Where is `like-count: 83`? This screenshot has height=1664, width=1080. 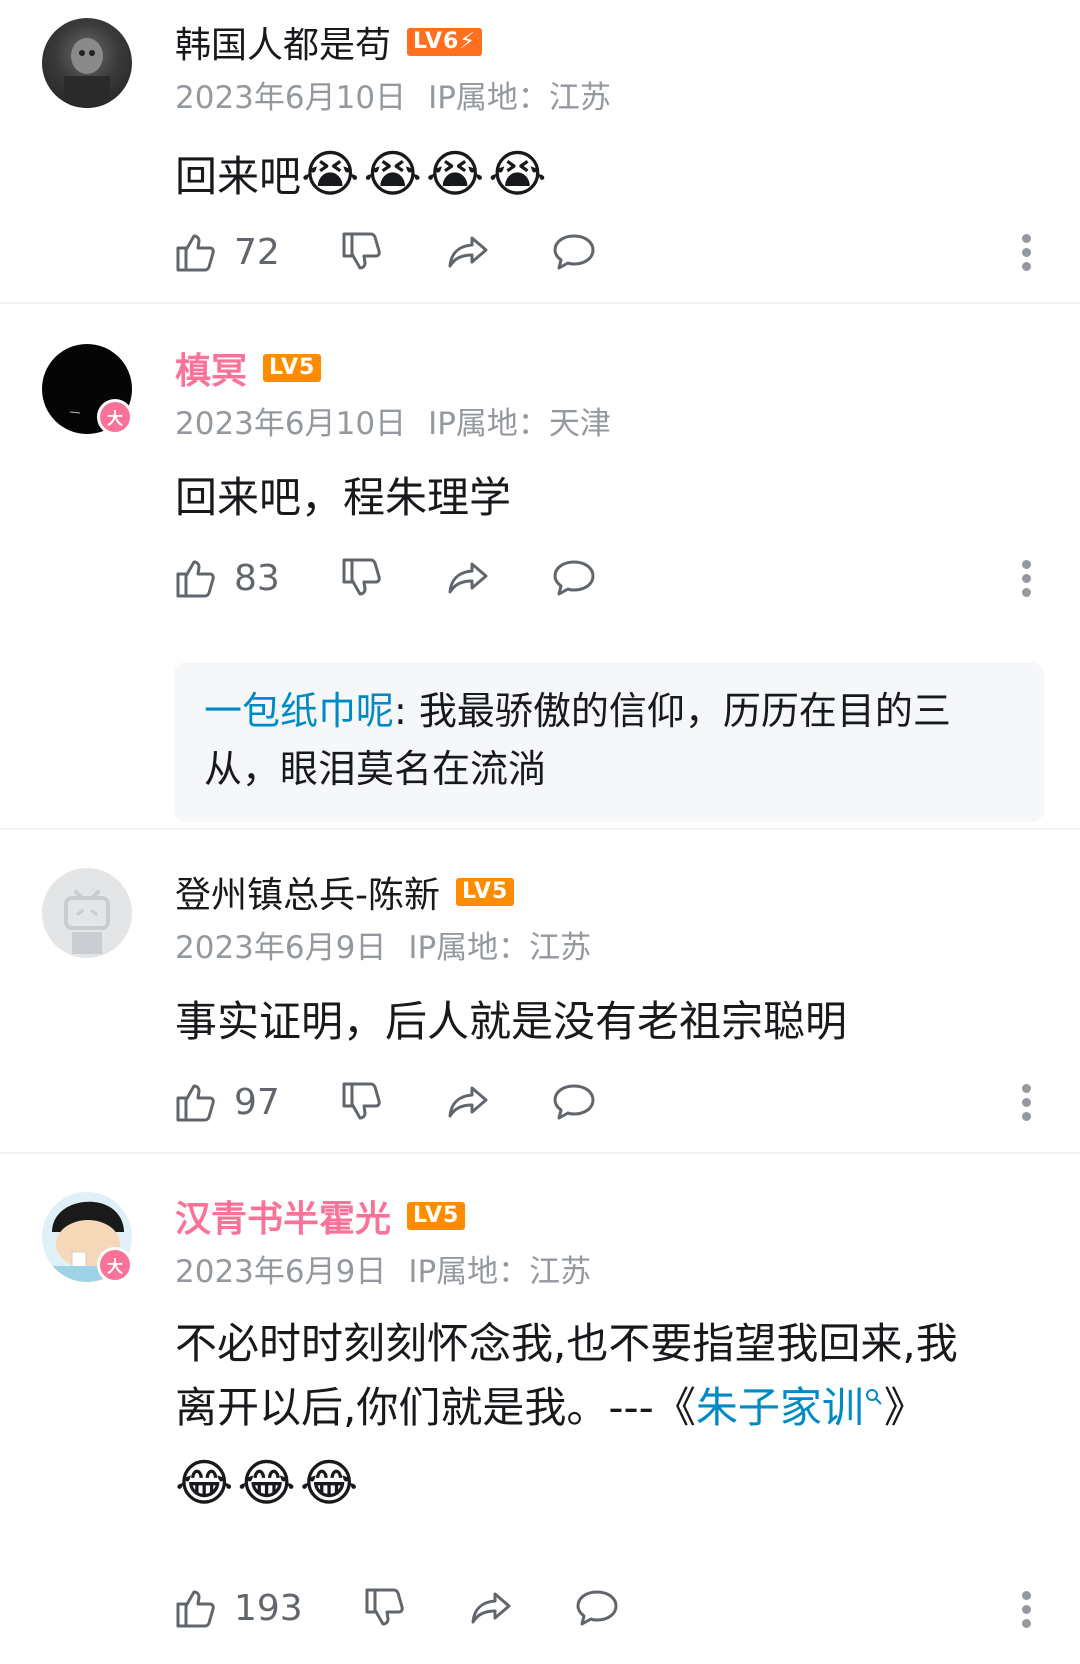
like-count: 83 is located at coordinates (257, 578).